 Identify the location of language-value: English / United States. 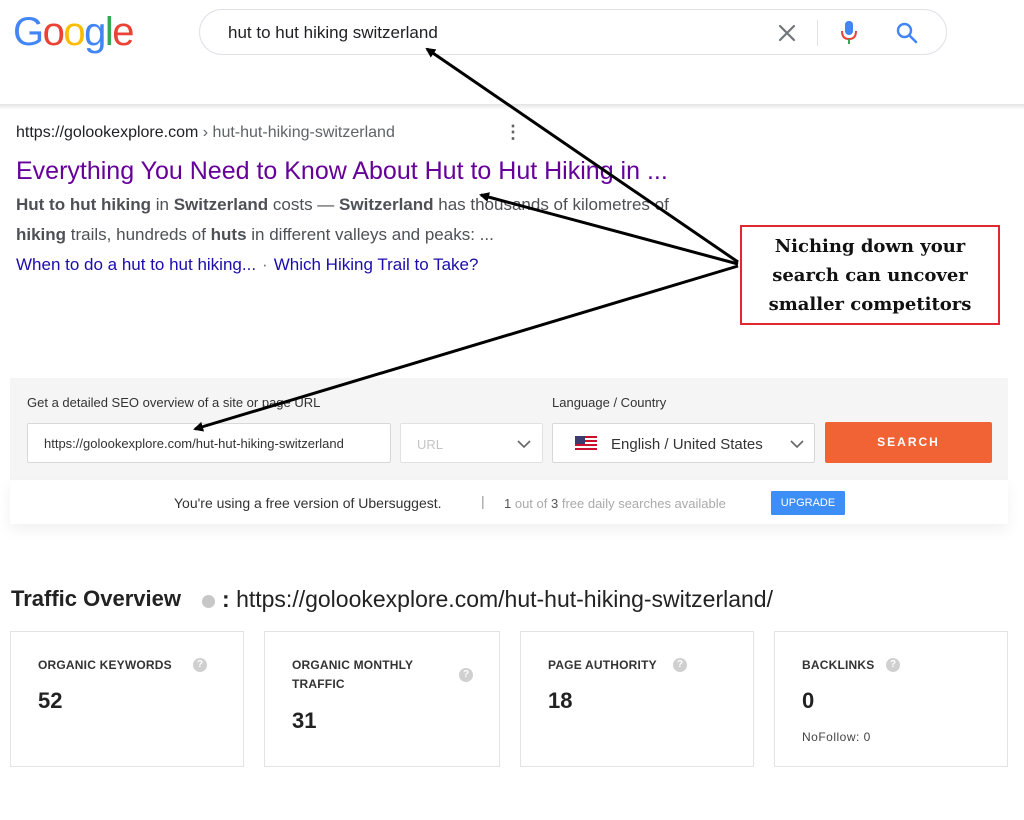
(687, 444).